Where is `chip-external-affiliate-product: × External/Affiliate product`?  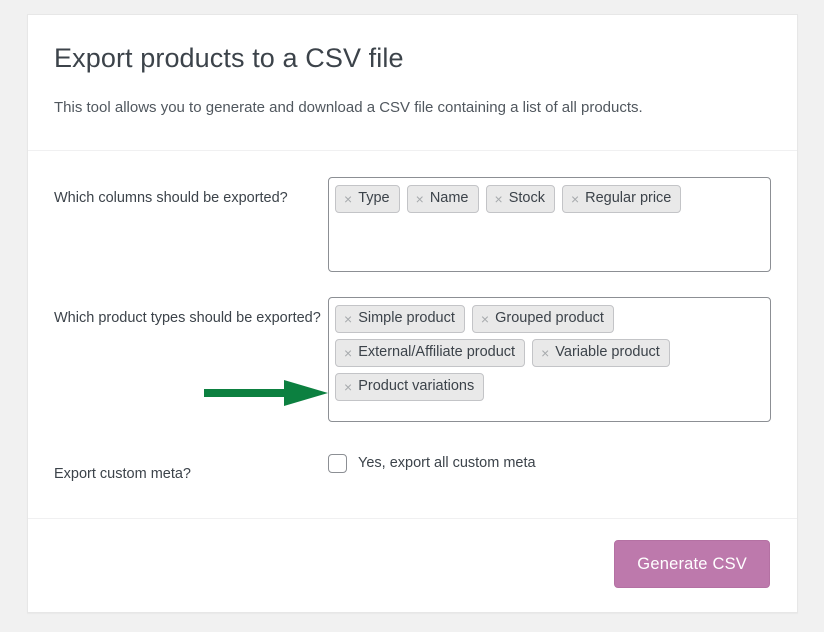 chip-external-affiliate-product: × External/Affiliate product is located at coordinates (430, 353).